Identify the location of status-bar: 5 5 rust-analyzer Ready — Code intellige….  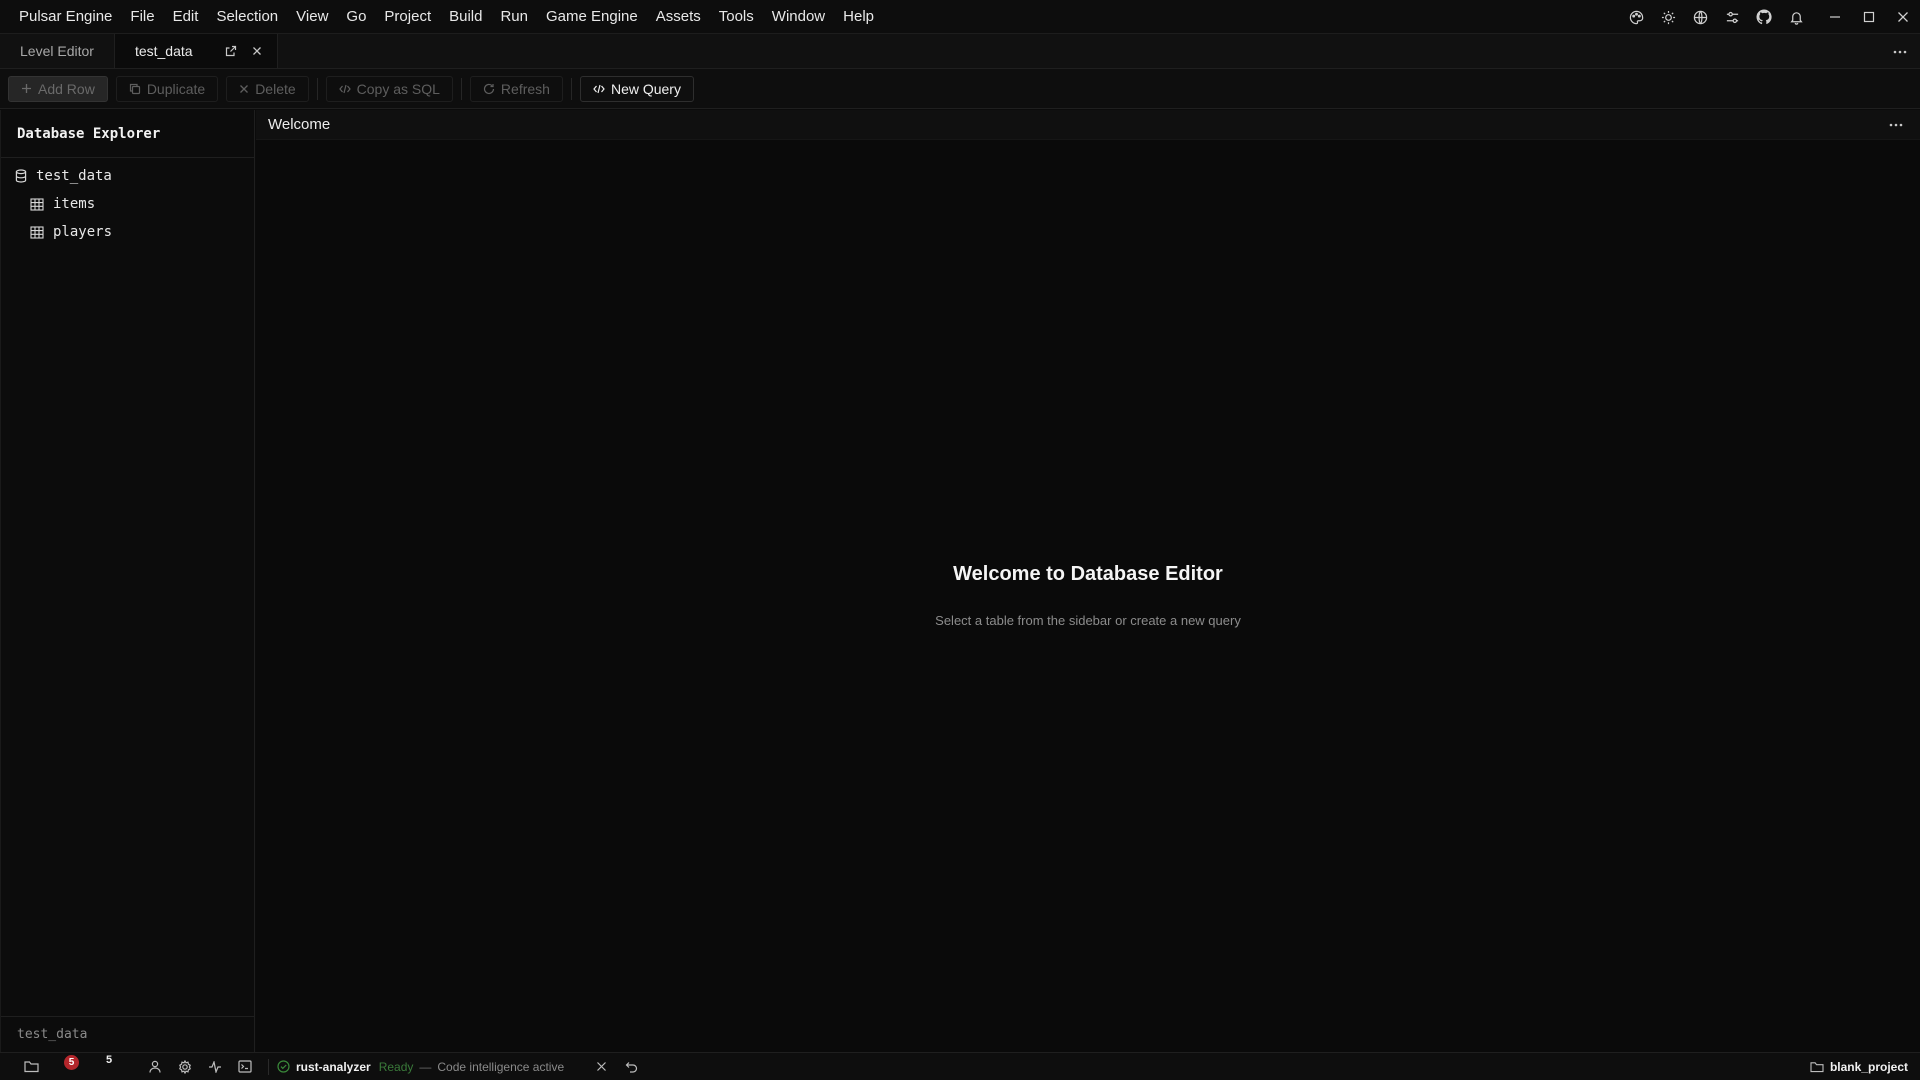
(960, 1066).